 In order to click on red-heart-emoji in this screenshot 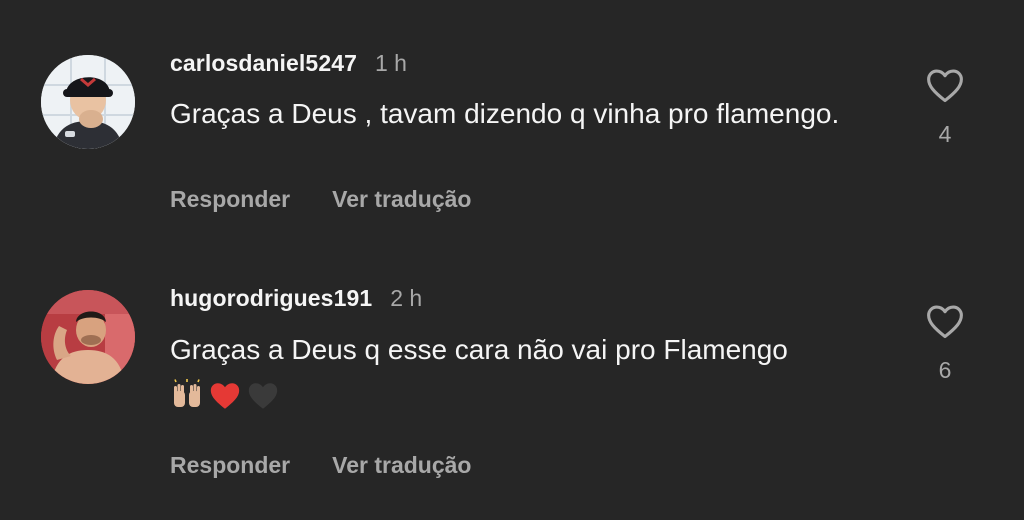, I will do `click(225, 396)`.